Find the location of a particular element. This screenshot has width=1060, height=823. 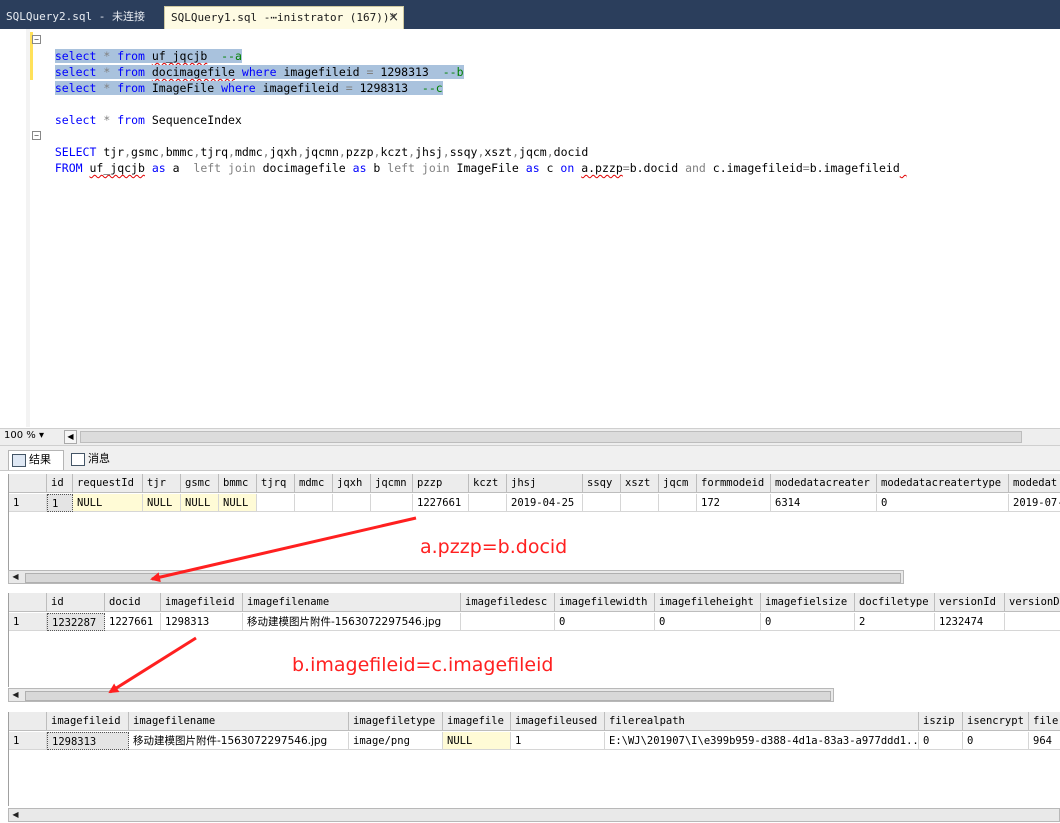

annotation-join-bc: b.imagefileid=c.imagefileid is located at coordinates (423, 665).